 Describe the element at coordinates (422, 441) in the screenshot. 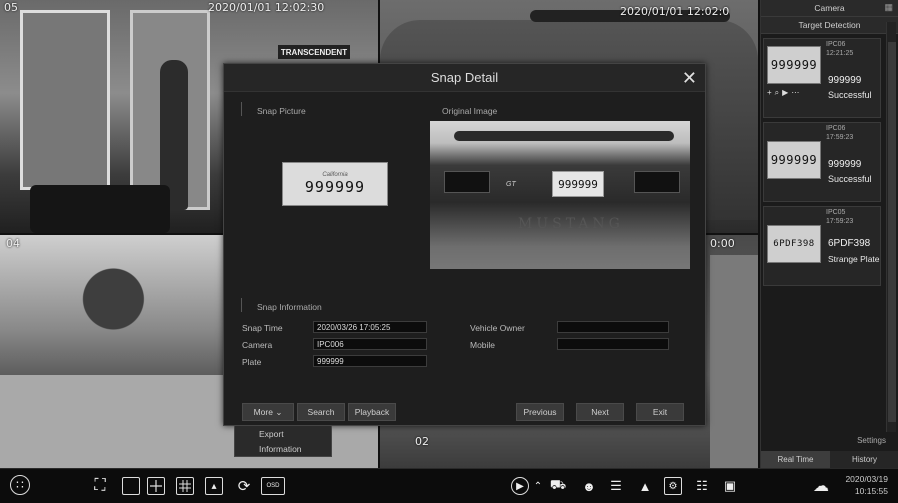

I see `camera-id-label: 02` at that location.